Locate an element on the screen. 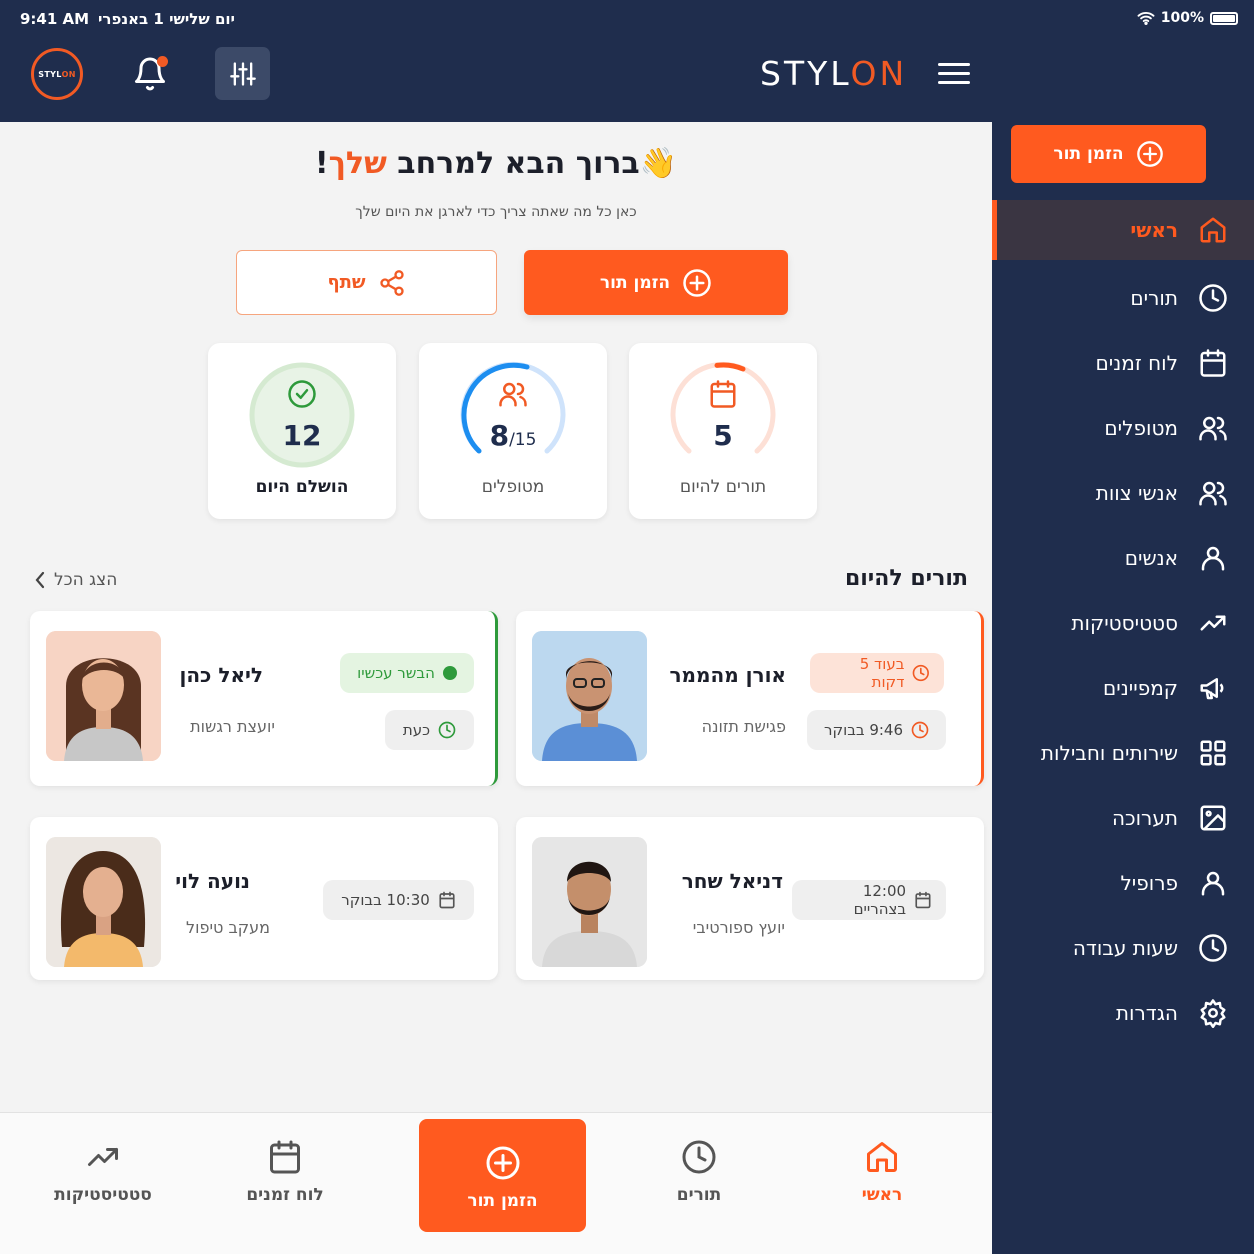 This screenshot has height=1254, width=1254. appointment-role: יועצת רגשות is located at coordinates (232, 726).